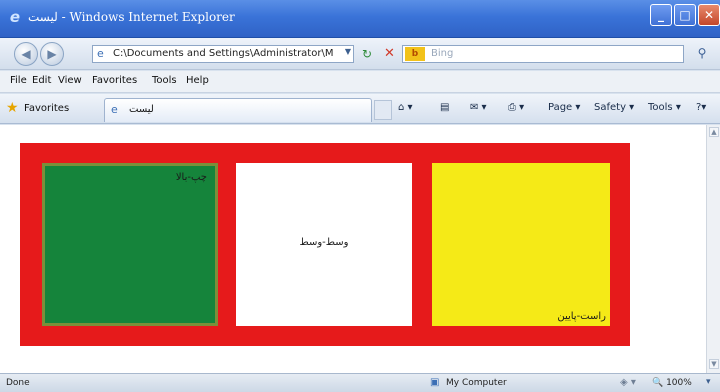 Image resolution: width=720 pixels, height=392 pixels. What do you see at coordinates (521, 244) in the screenshot?
I see `cell-bottom-right: راست-پایین` at bounding box center [521, 244].